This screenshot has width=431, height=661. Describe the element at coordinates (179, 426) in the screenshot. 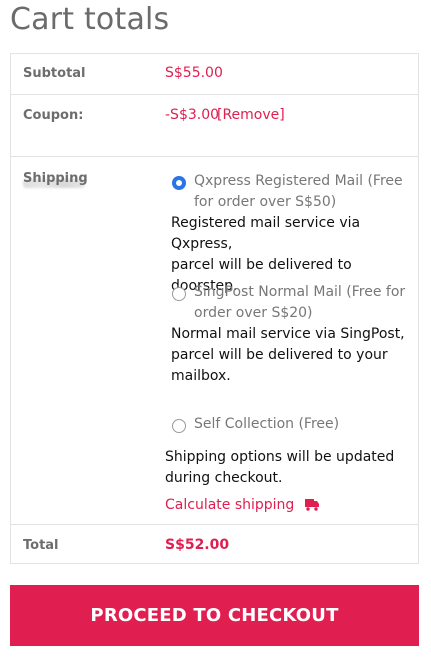

I see `radio-self-collection` at that location.